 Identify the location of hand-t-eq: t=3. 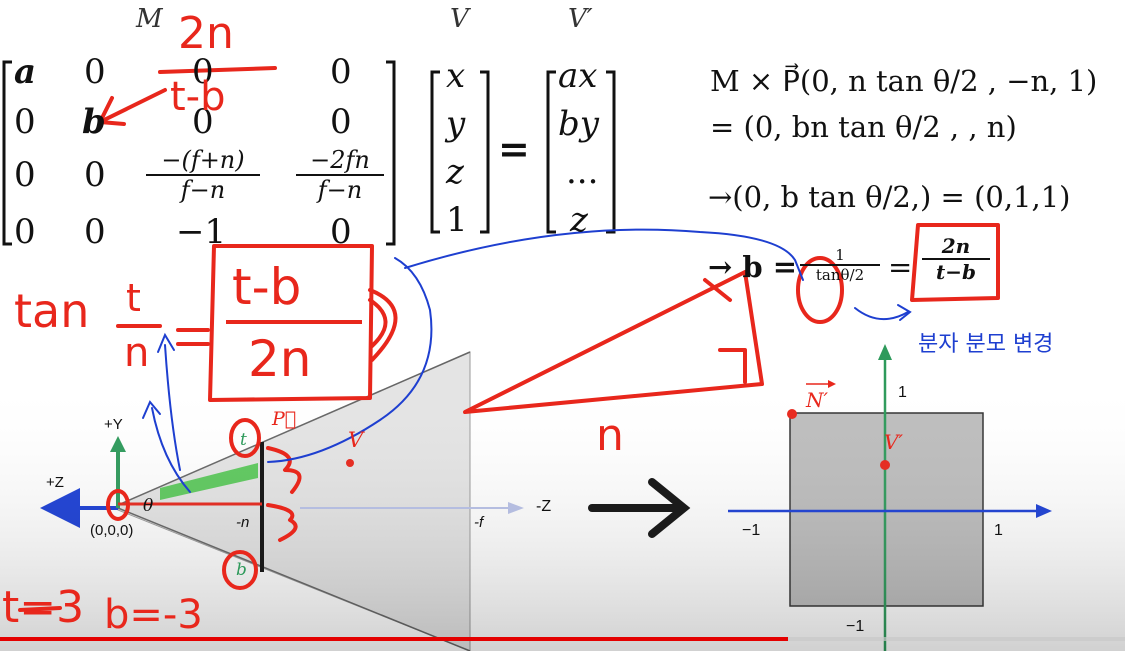
(43, 607).